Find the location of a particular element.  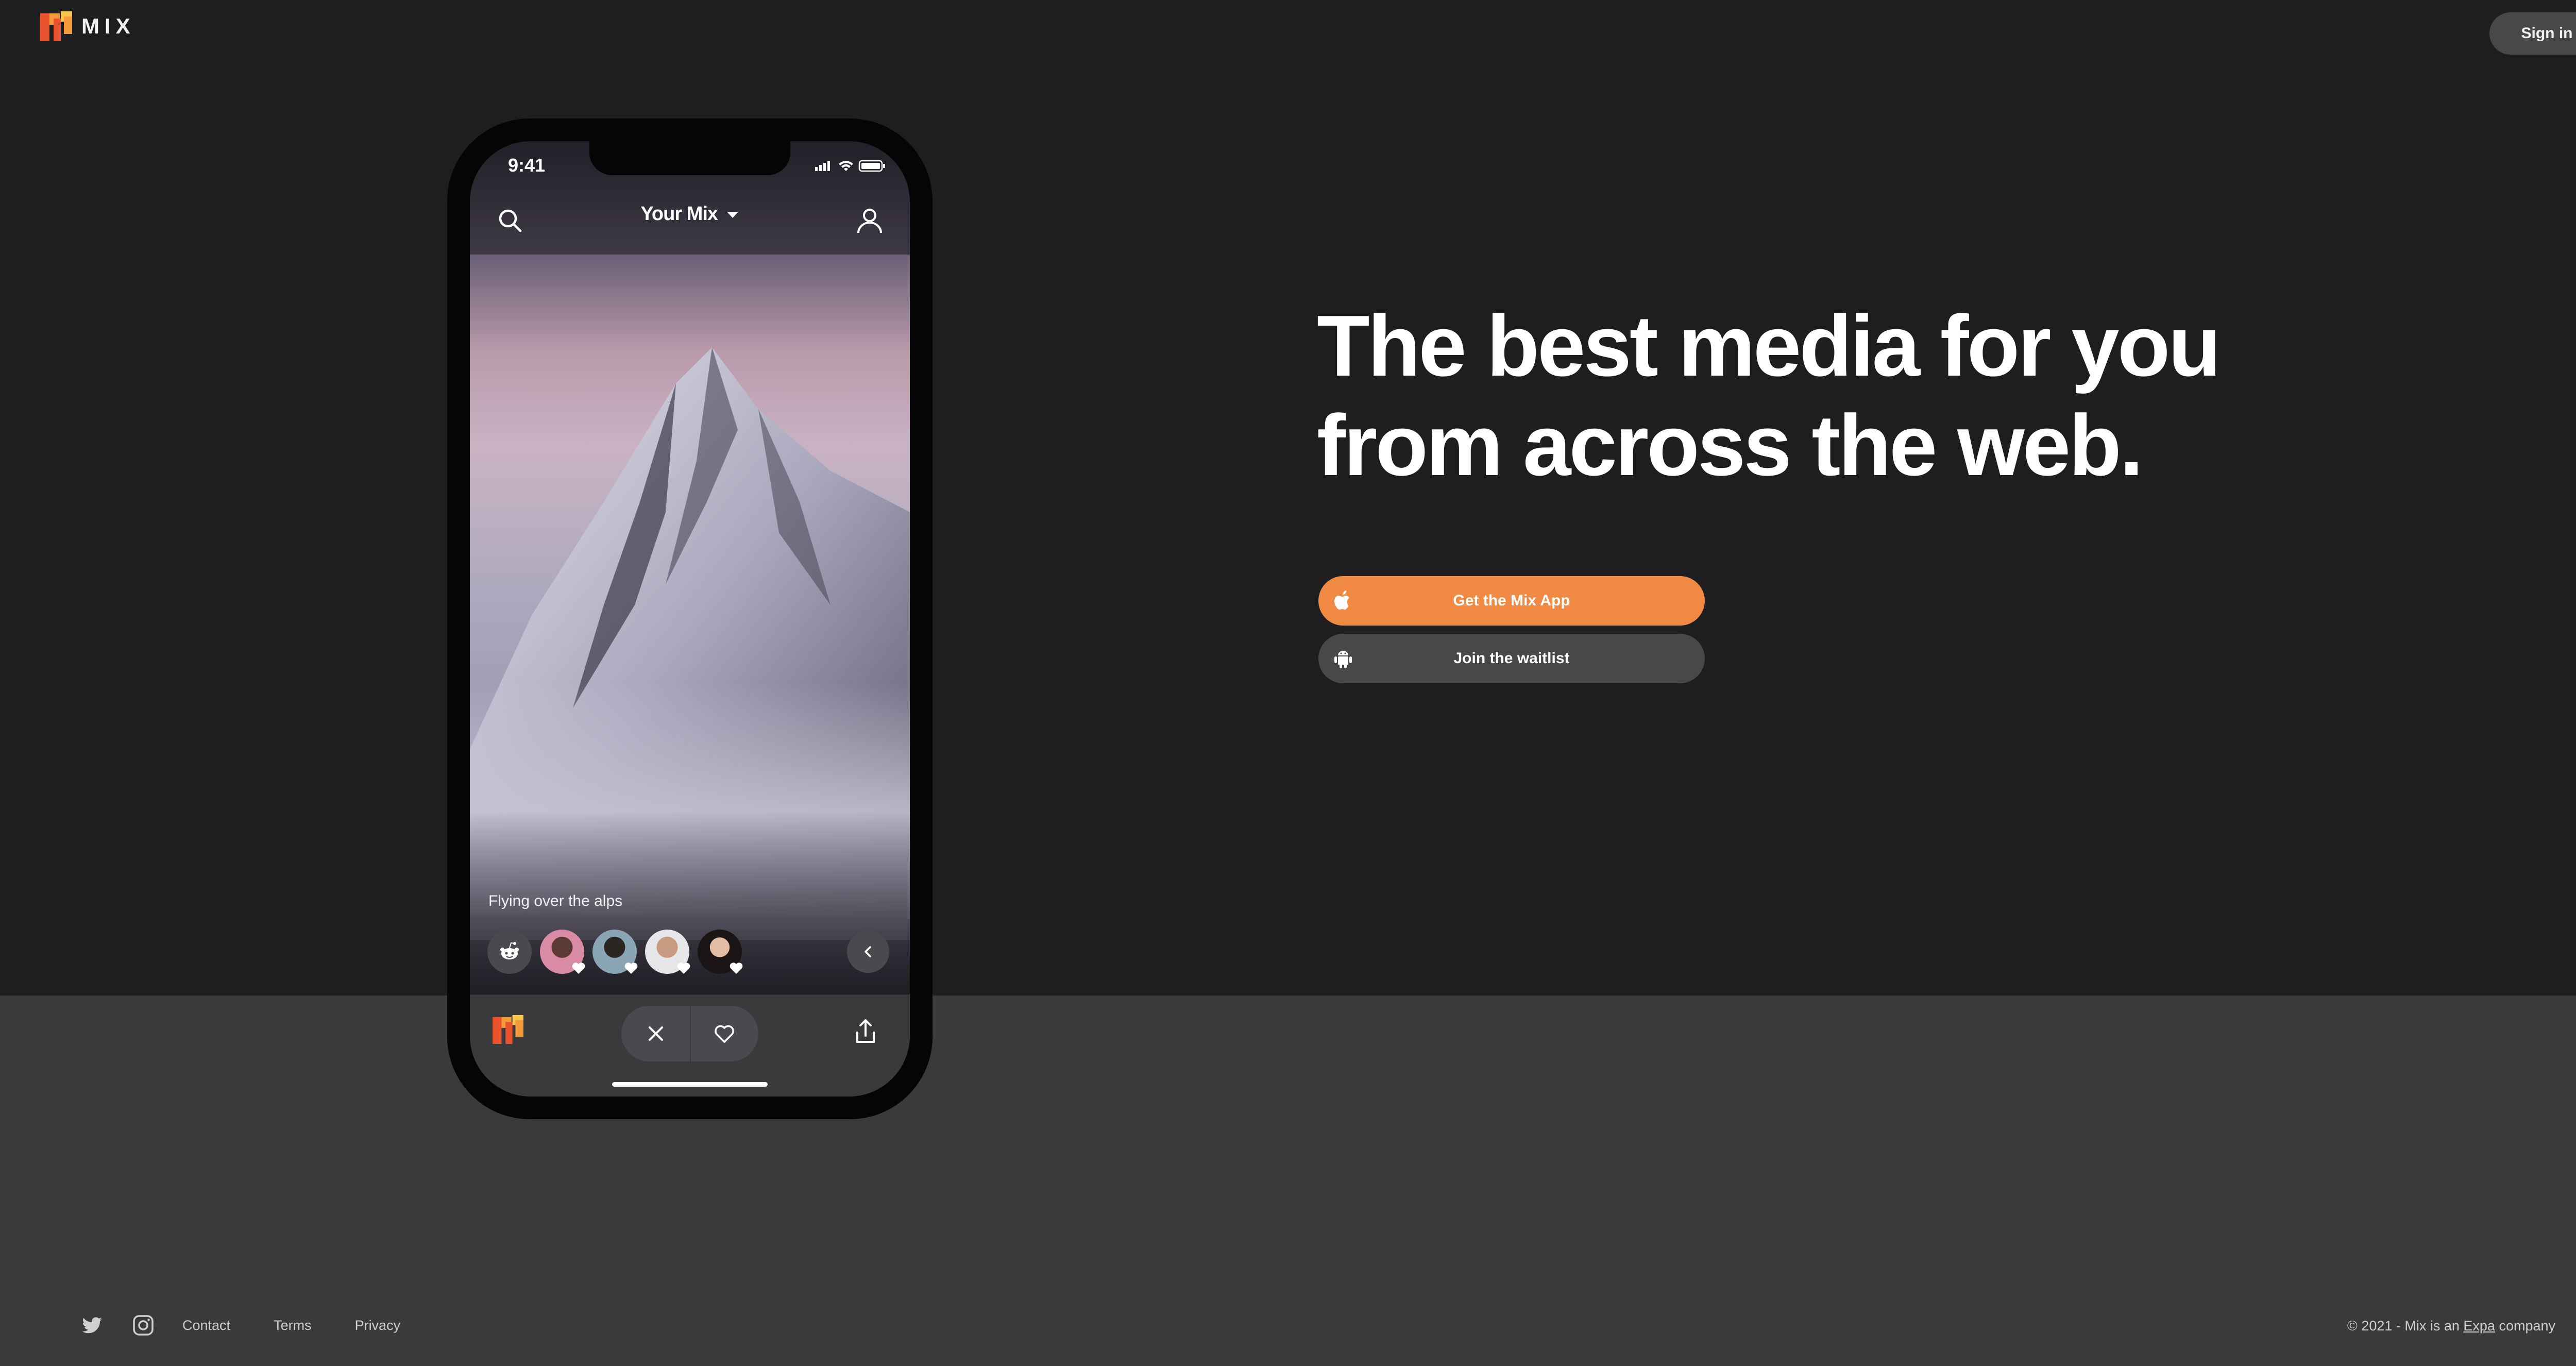

instagram-icon is located at coordinates (143, 1325).